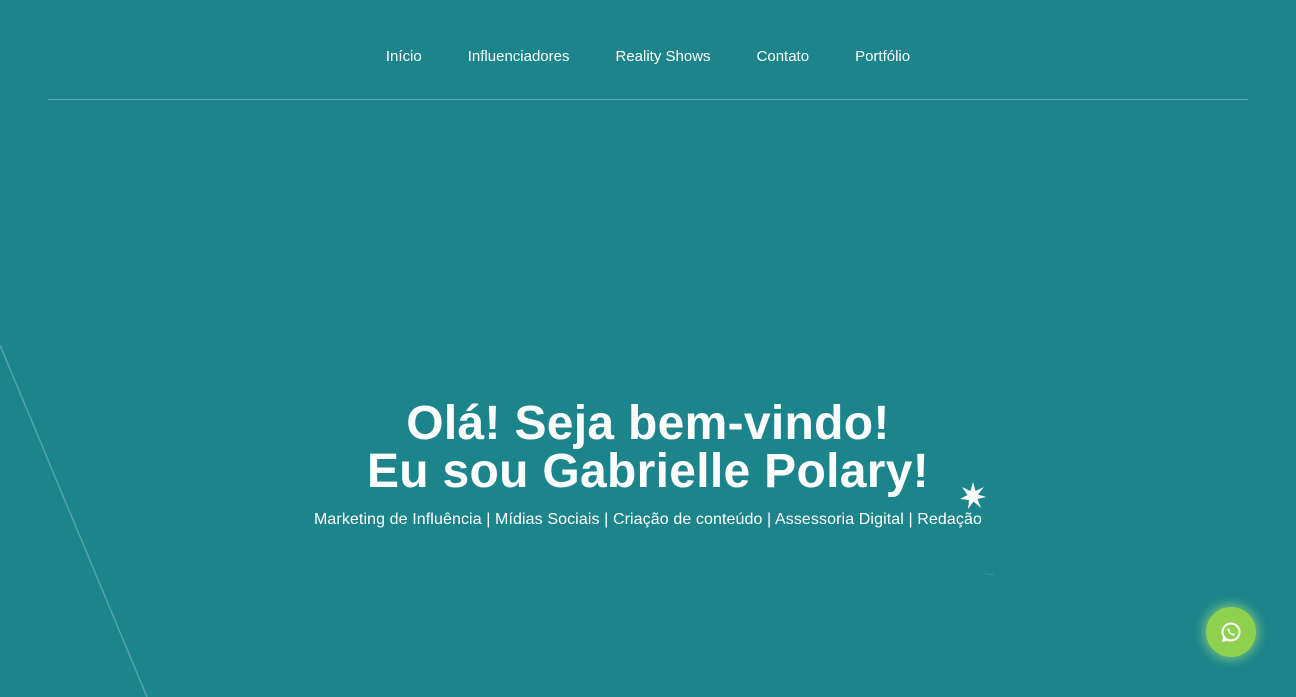 This screenshot has height=697, width=1296. I want to click on nav-link-inicio: Início, so click(404, 57).